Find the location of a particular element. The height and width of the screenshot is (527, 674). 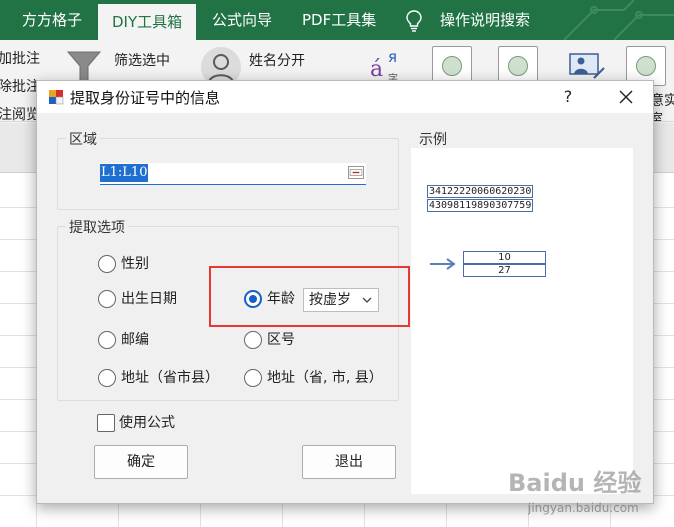

split-name-button: 姓名分开 is located at coordinates (277, 60).